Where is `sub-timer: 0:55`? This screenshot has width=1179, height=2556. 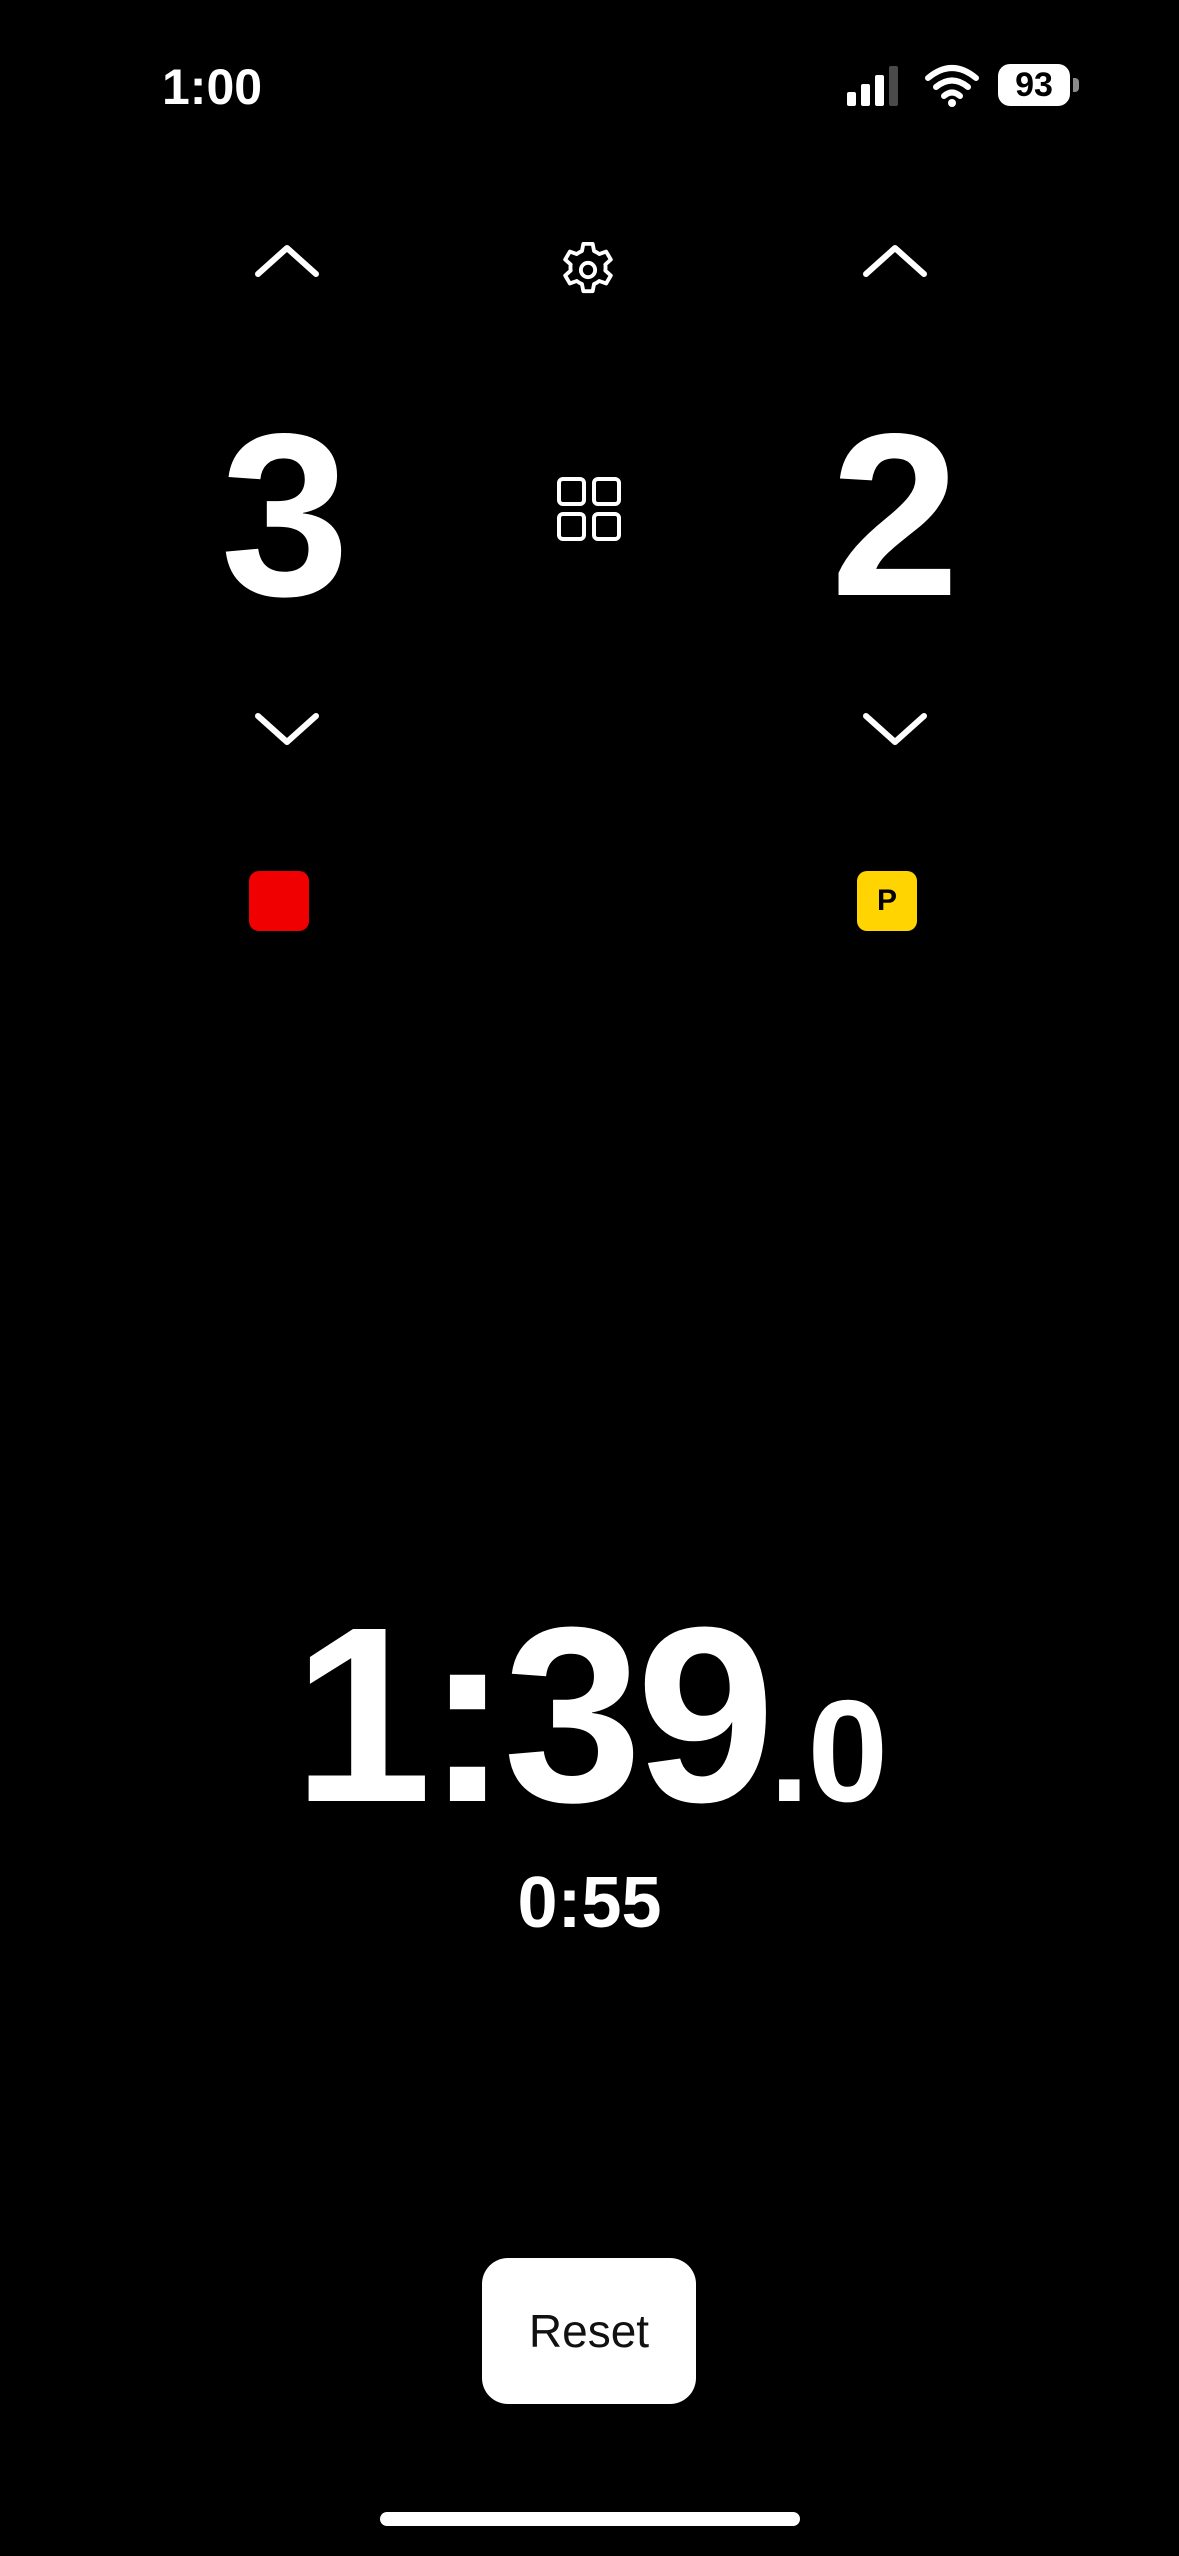 sub-timer: 0:55 is located at coordinates (589, 1903).